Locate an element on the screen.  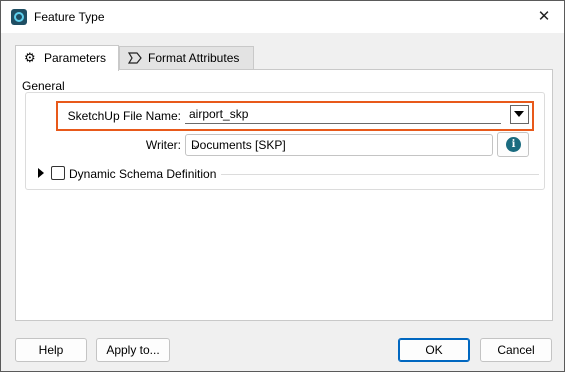
info-icon: i is located at coordinates (513, 144).